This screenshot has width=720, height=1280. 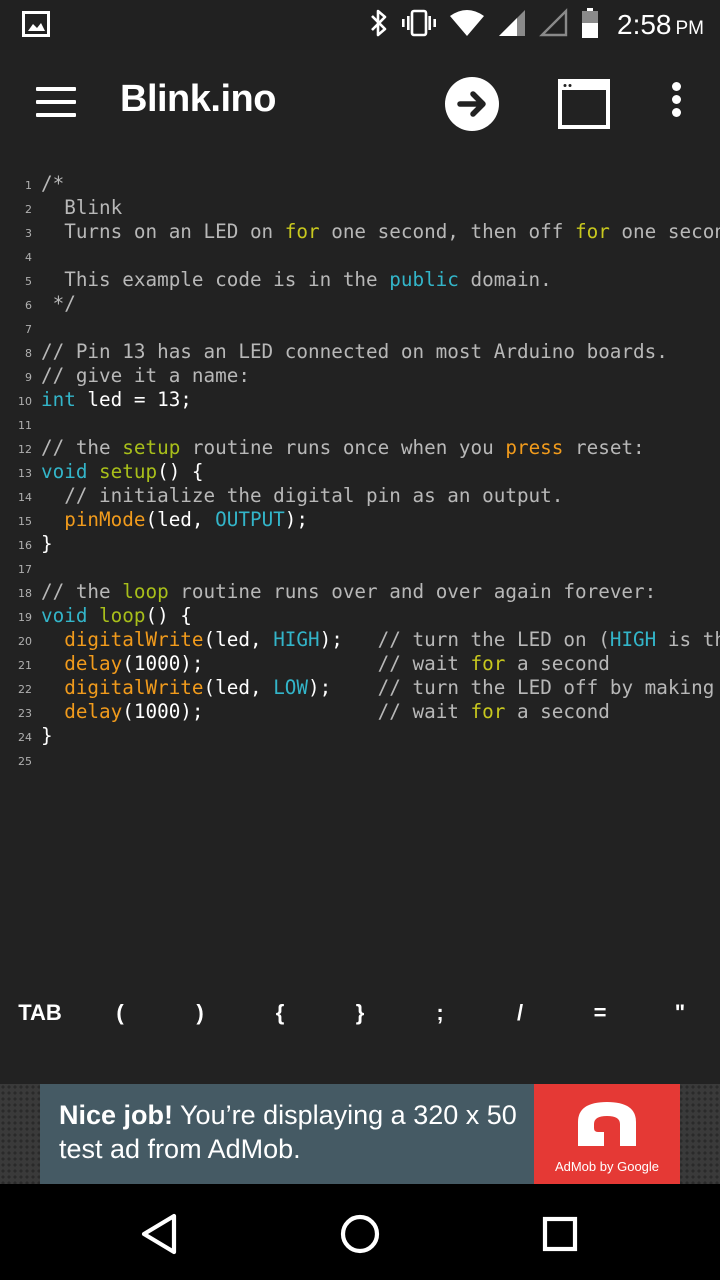 What do you see at coordinates (28, 305) in the screenshot?
I see `line-number: 6` at bounding box center [28, 305].